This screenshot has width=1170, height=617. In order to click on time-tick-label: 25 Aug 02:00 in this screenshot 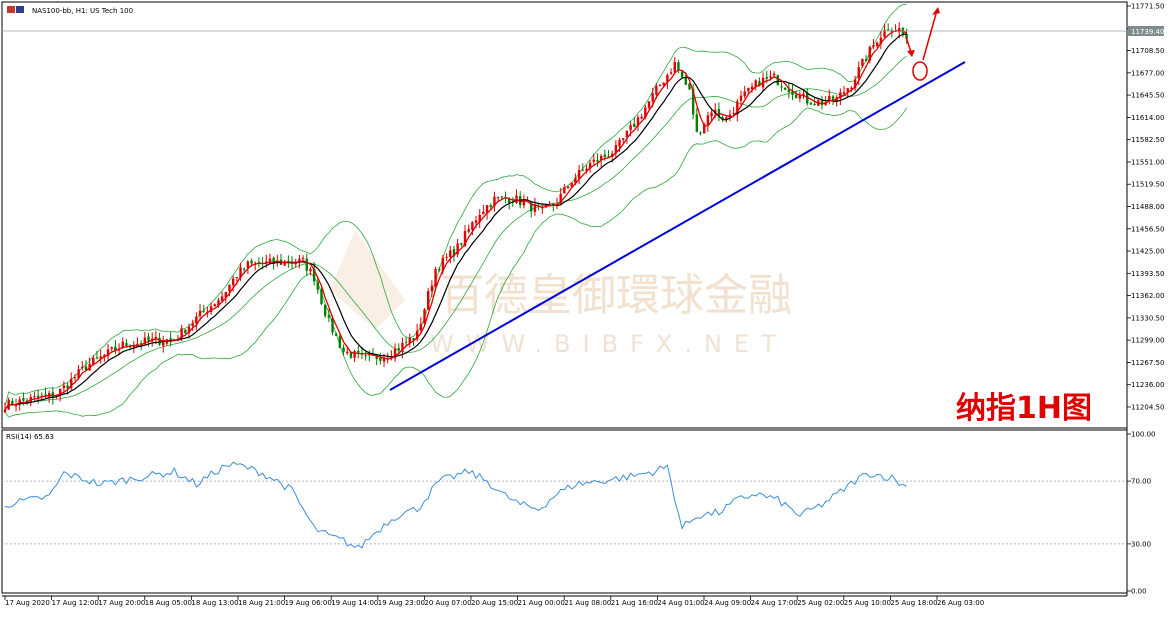, I will do `click(820, 603)`.